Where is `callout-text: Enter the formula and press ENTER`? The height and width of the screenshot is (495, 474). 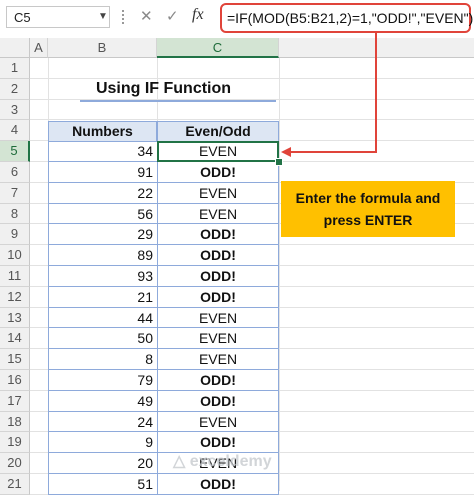 callout-text: Enter the formula and press ENTER is located at coordinates (368, 209).